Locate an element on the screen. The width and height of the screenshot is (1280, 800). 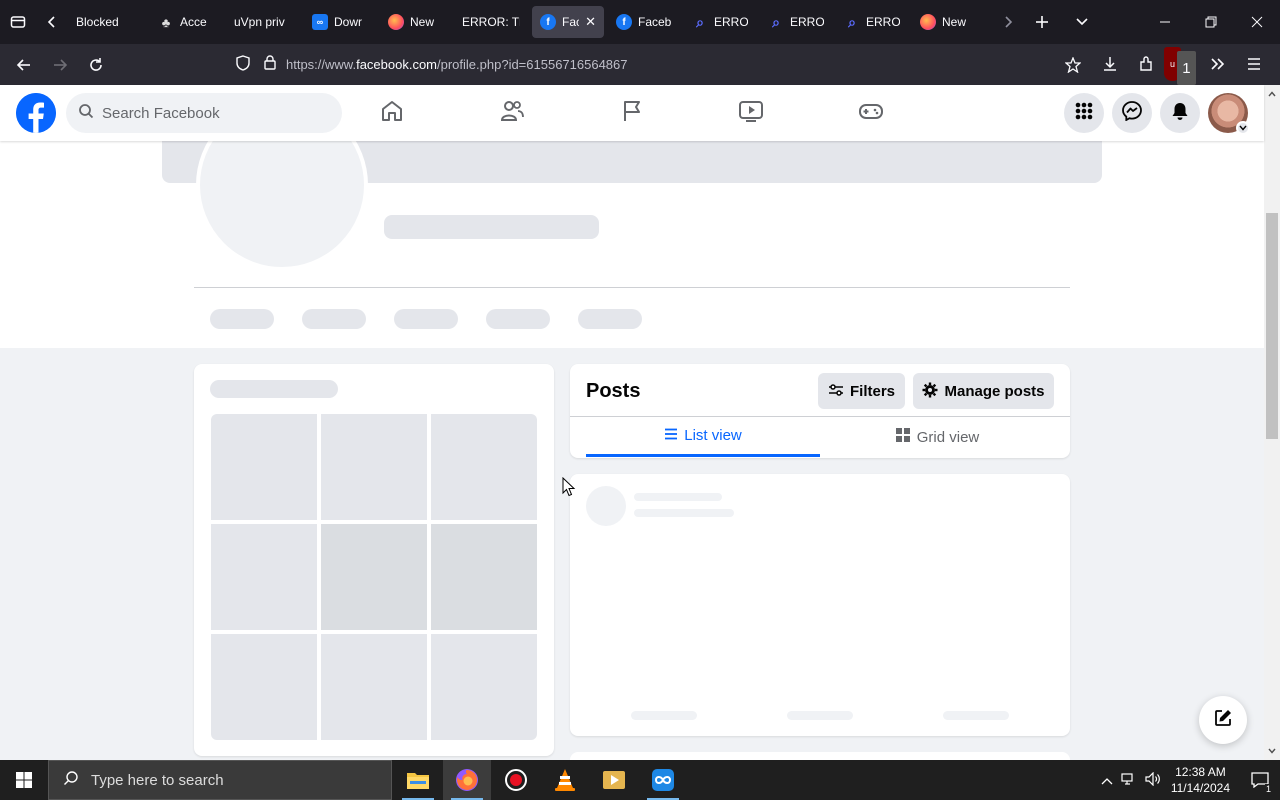
screen-recorder-icon is located at coordinates (516, 780).